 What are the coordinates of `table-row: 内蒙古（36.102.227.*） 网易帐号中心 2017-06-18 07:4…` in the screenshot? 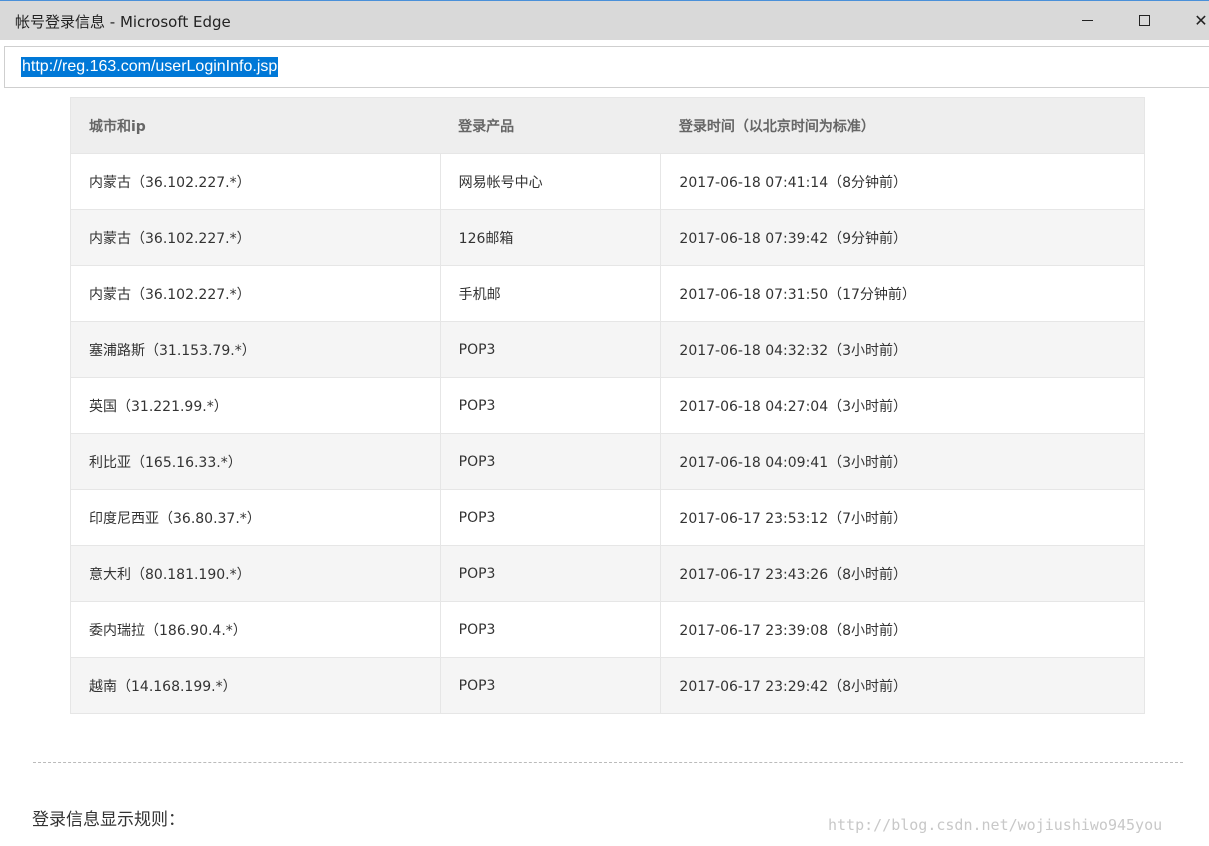 It's located at (607, 181).